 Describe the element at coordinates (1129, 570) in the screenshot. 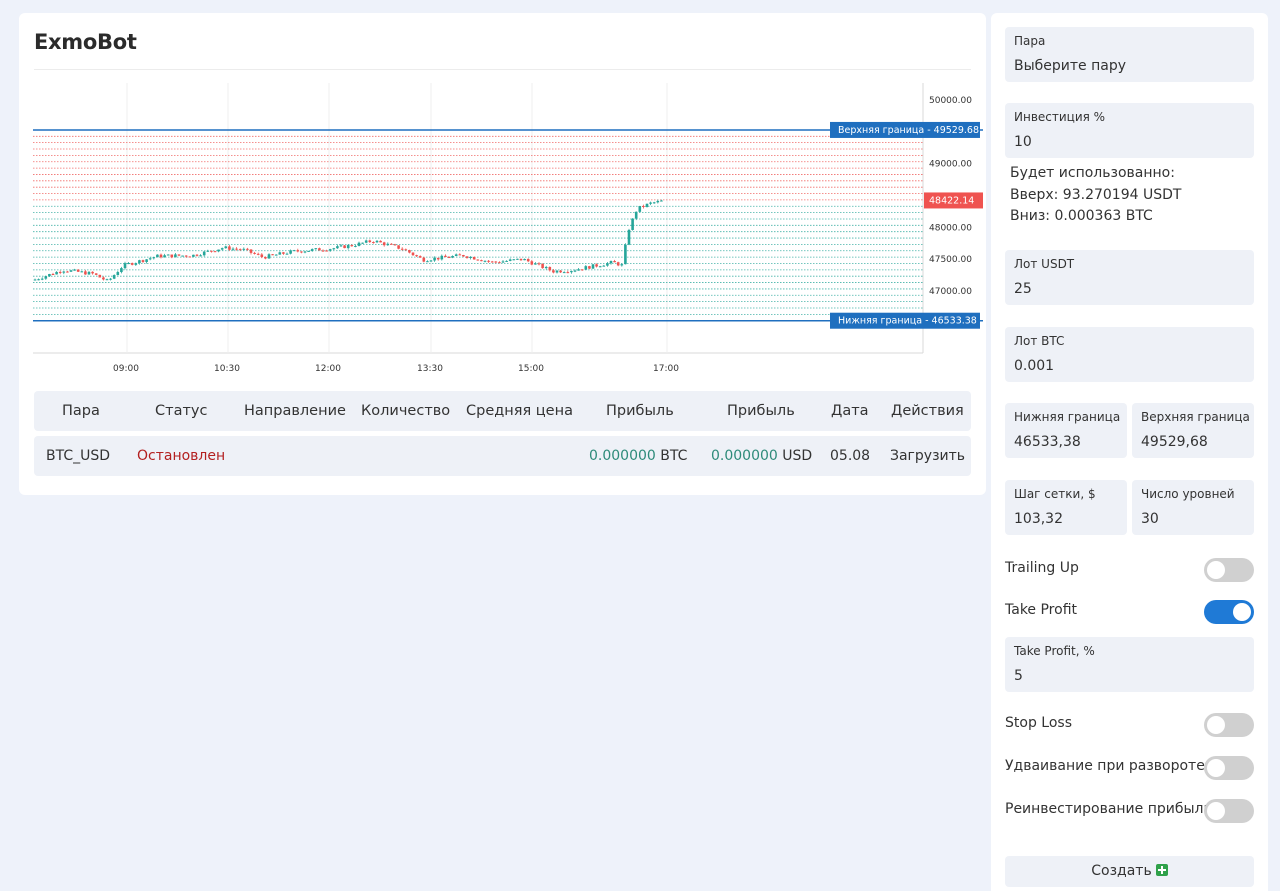

I see `trailing-up-row: Trailing Up` at that location.